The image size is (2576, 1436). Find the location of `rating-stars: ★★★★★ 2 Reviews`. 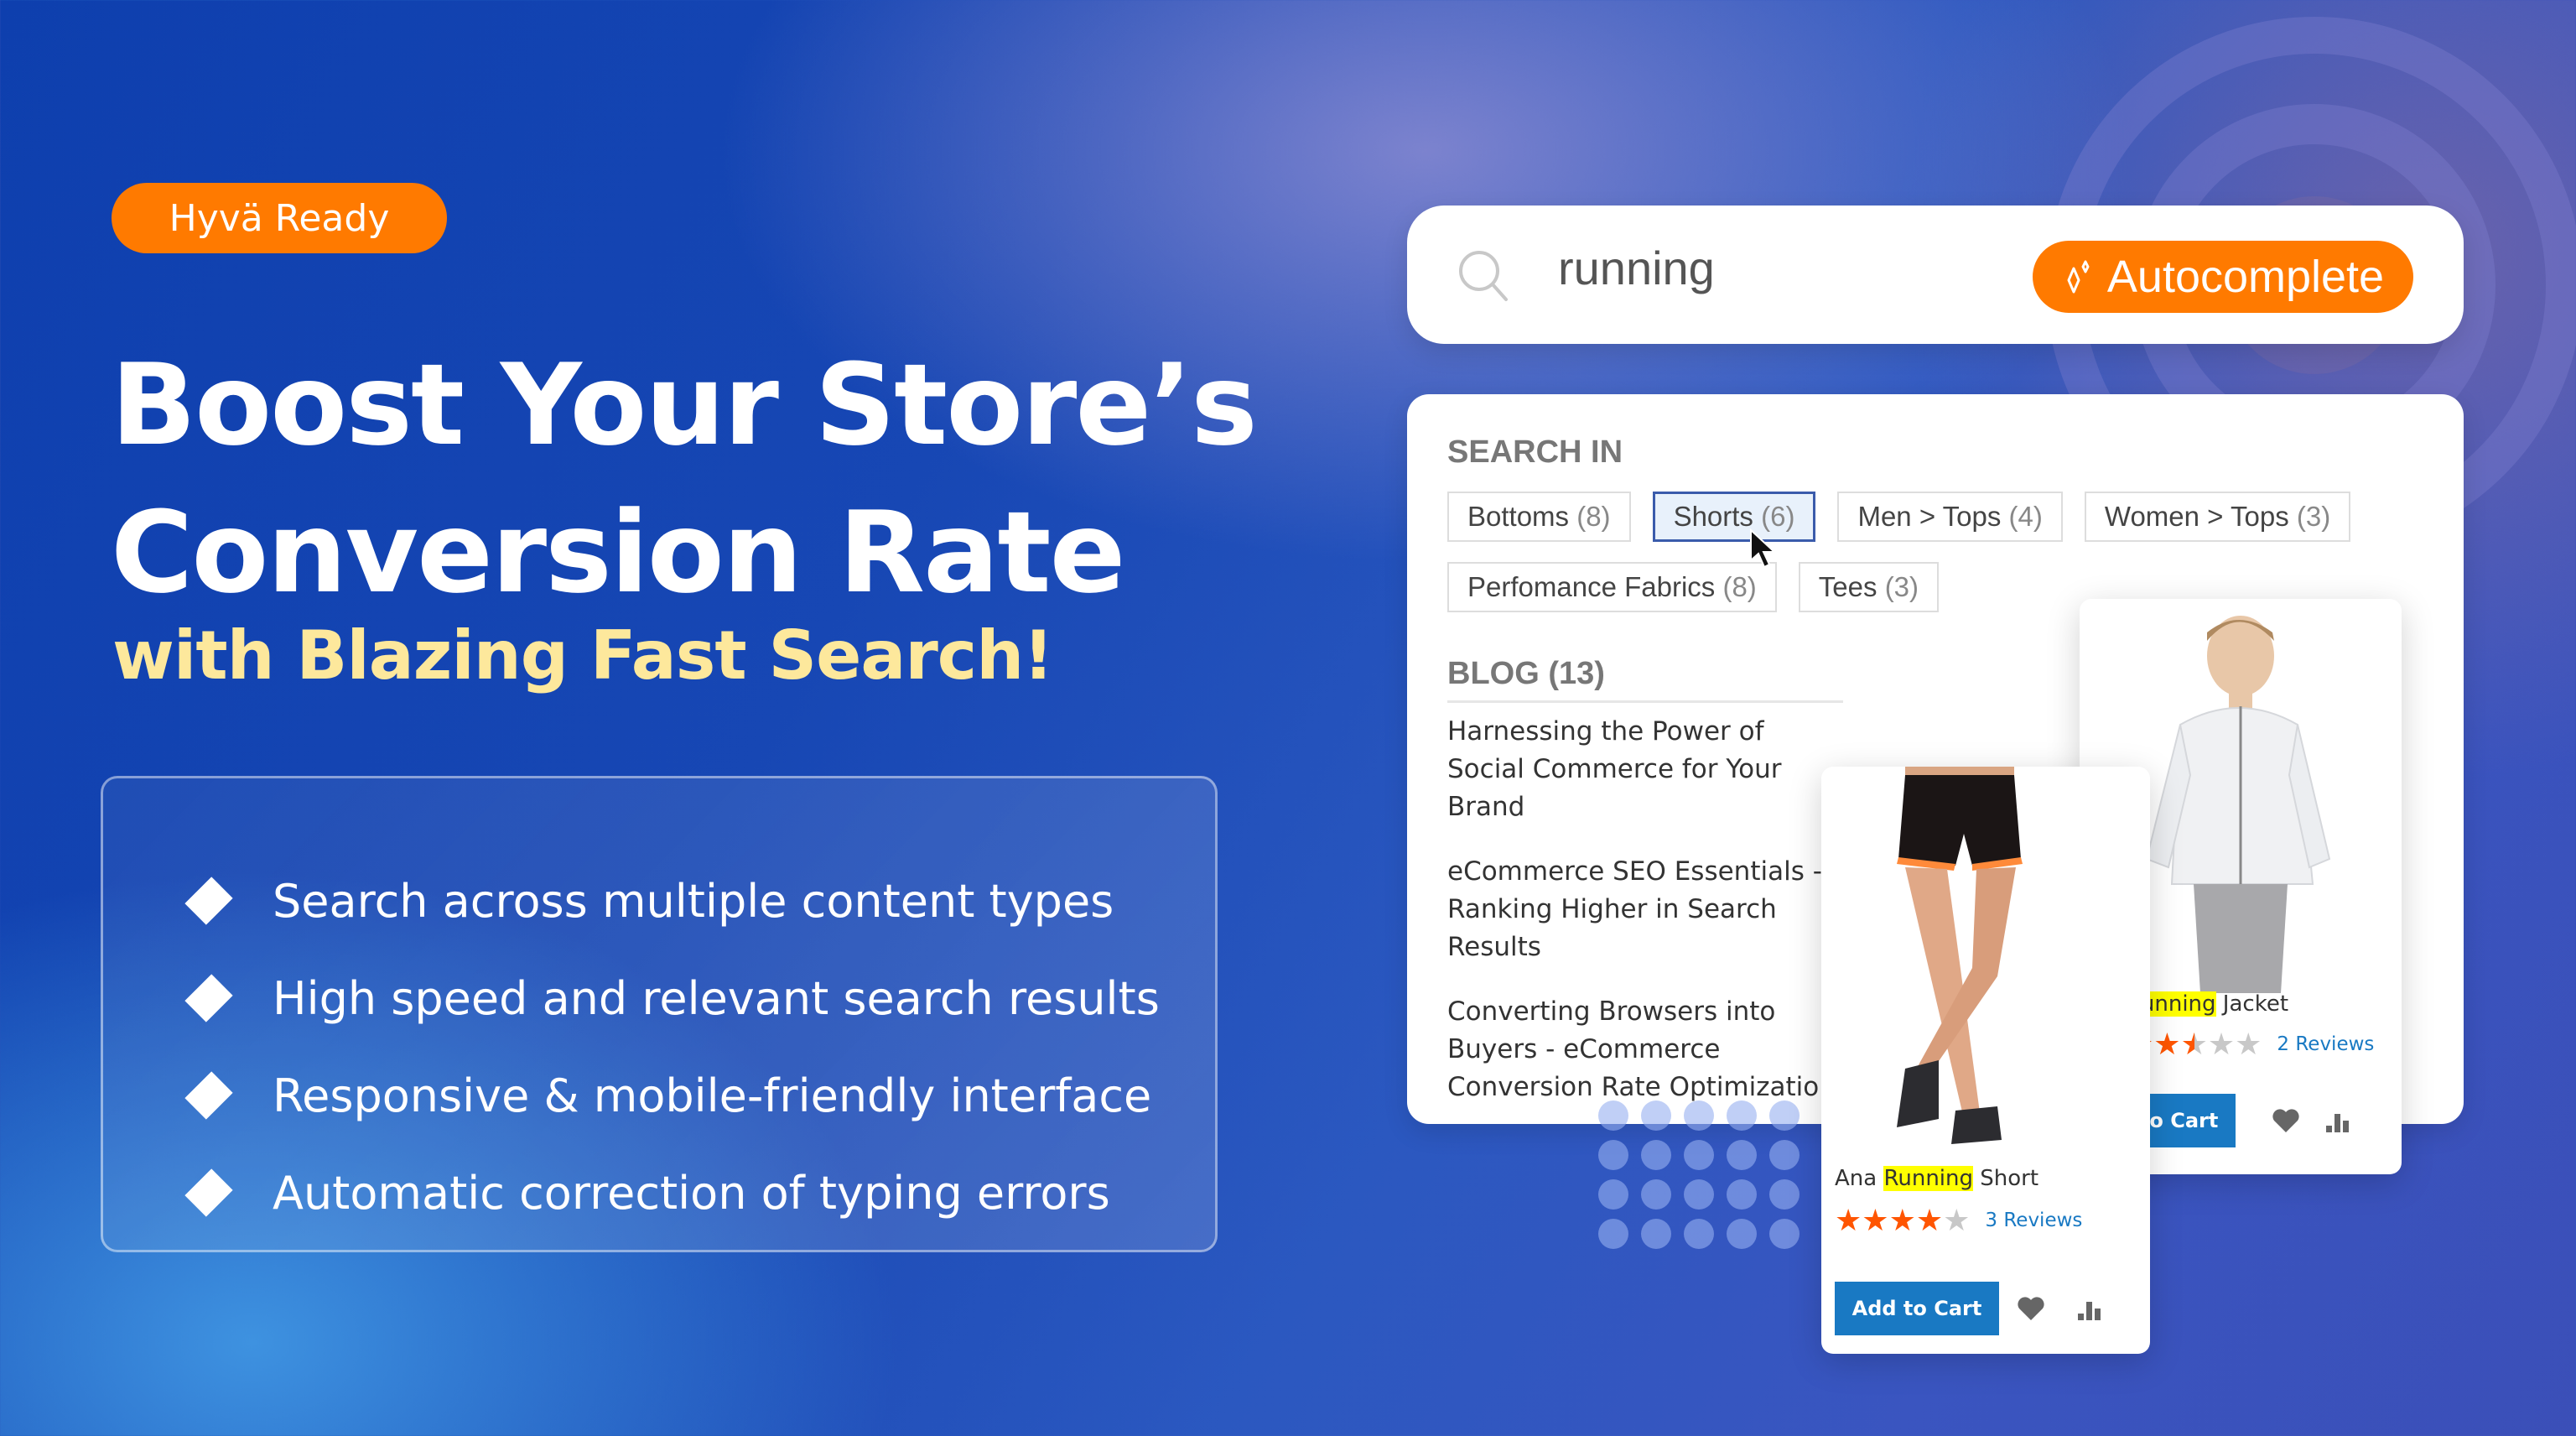

rating-stars: ★★★★★ 2 Reviews is located at coordinates (2250, 1044).